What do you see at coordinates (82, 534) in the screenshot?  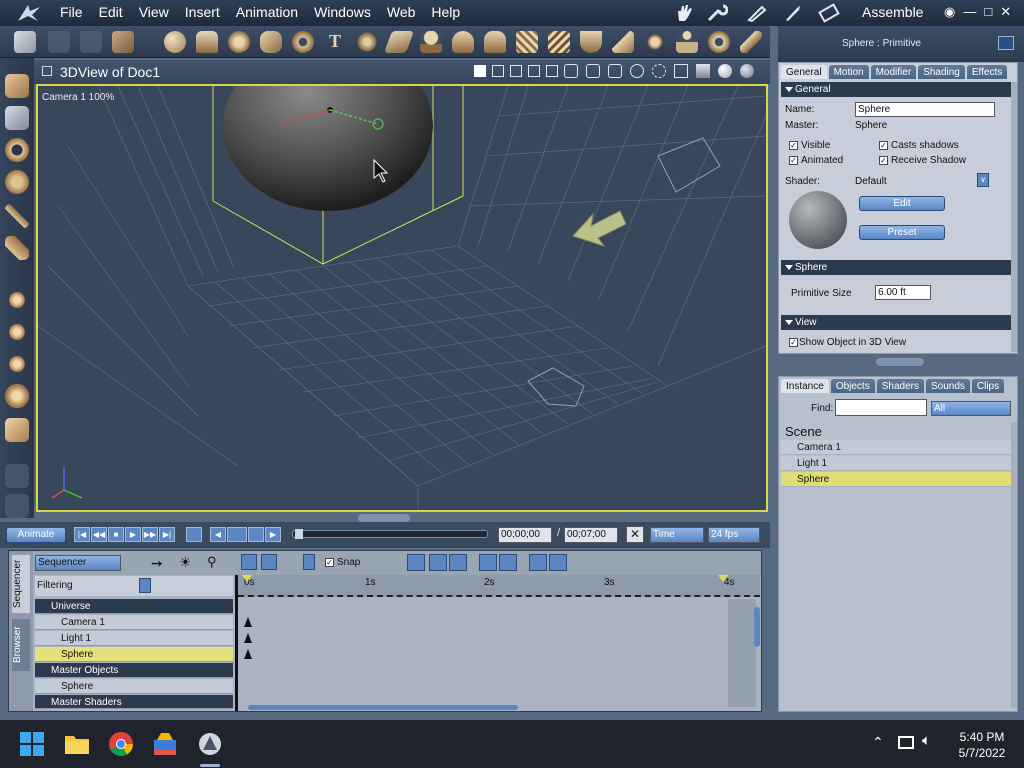 I see `go-to-start-icon: |◀` at bounding box center [82, 534].